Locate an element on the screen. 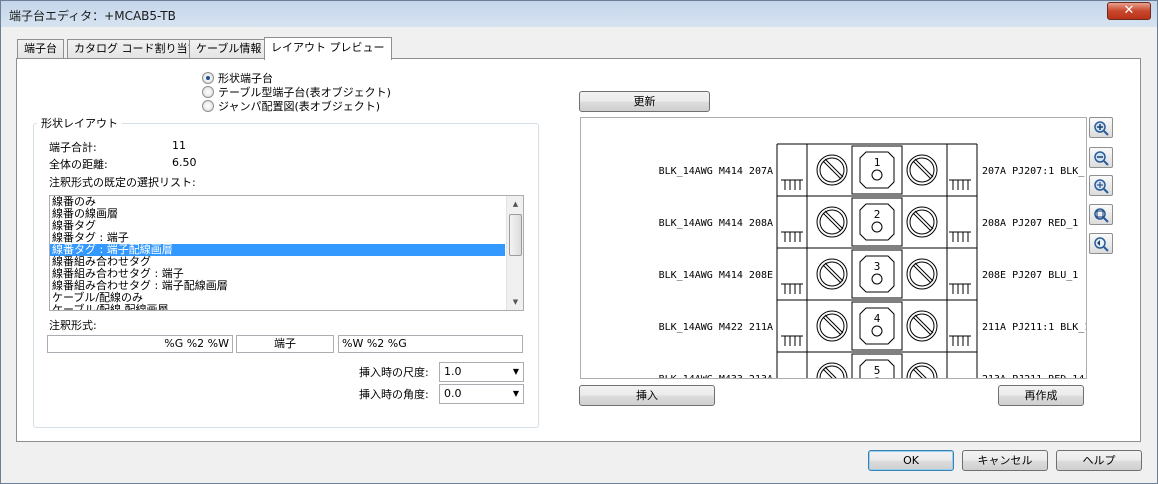  tab-terminal-strip: 端子台 is located at coordinates (40, 49).